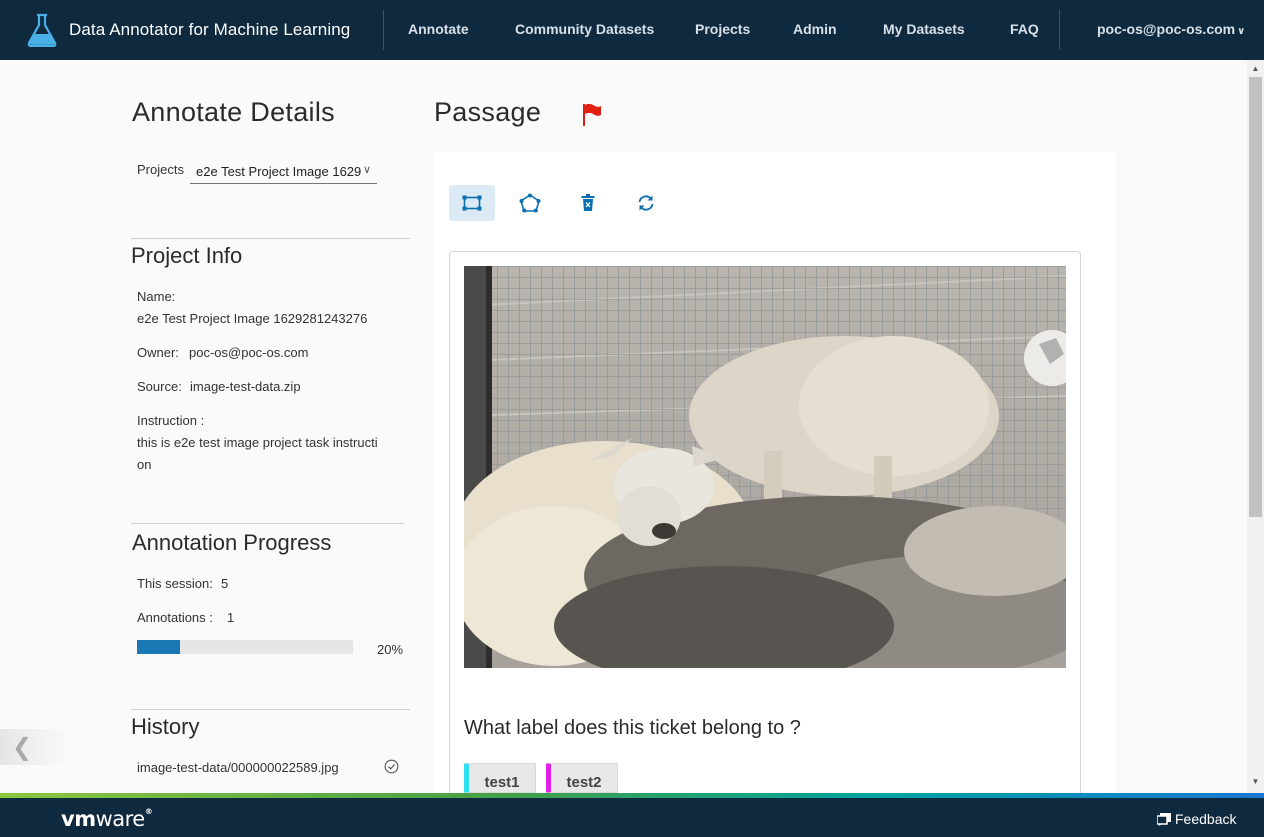 The image size is (1264, 837). I want to click on name-label: Name:, so click(156, 296).